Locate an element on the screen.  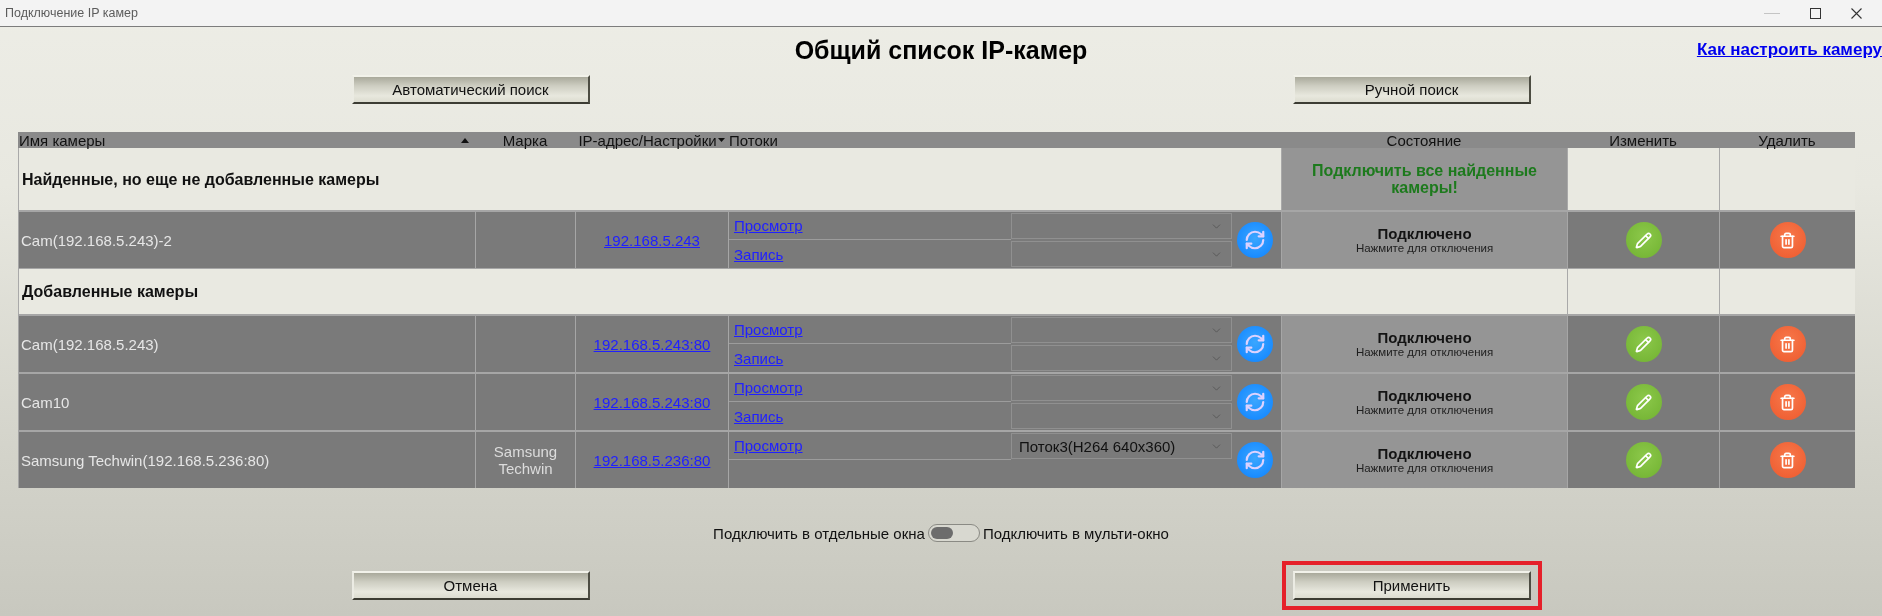
maximize-icon is located at coordinates (1815, 13).